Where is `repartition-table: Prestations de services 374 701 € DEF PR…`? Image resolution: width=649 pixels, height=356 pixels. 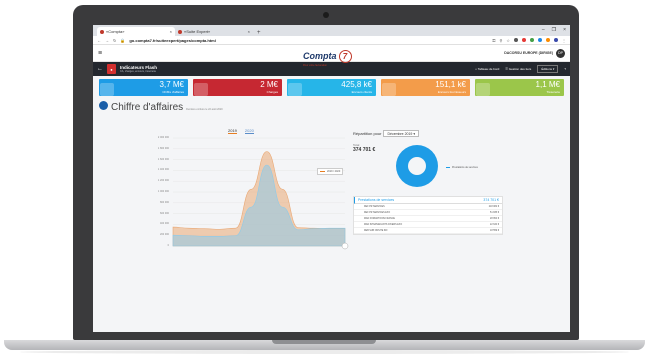 repartition-table: Prestations de services 374 701 € DEF PR… is located at coordinates (428, 215).